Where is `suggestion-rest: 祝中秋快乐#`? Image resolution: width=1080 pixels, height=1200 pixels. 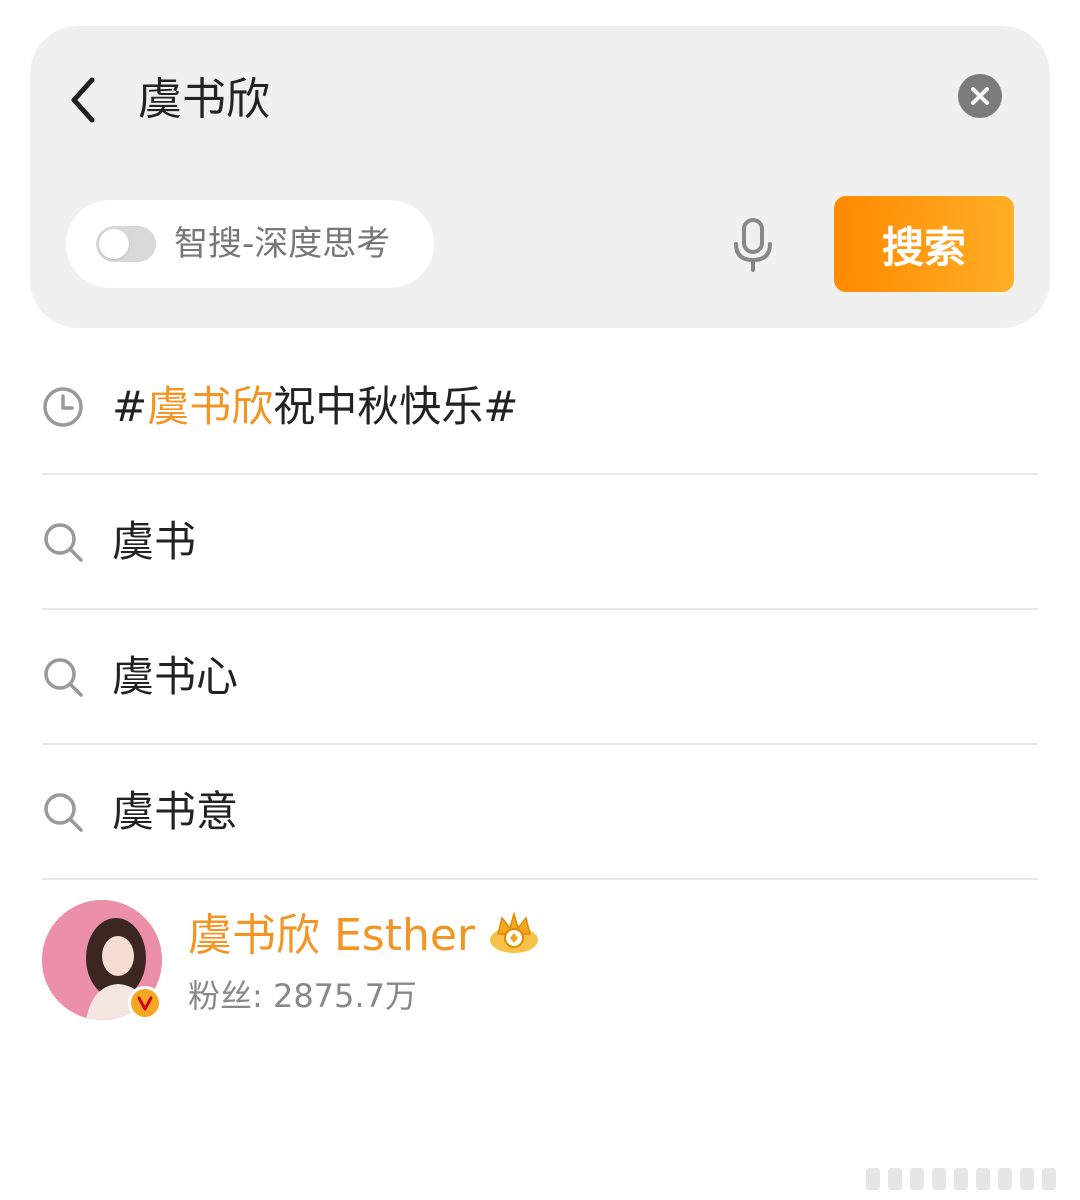
suggestion-rest: 祝中秋快乐# is located at coordinates (396, 406).